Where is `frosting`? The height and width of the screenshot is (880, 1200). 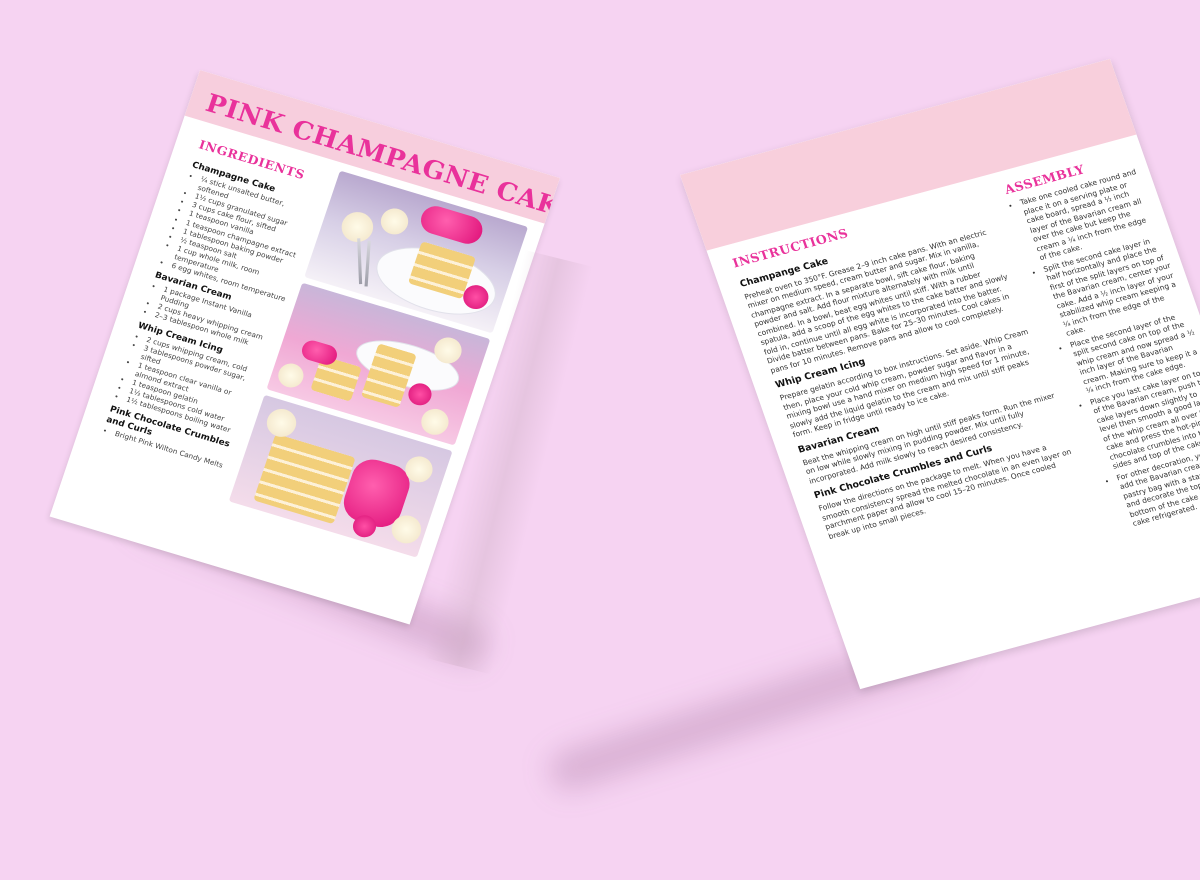
frosting is located at coordinates (452, 225).